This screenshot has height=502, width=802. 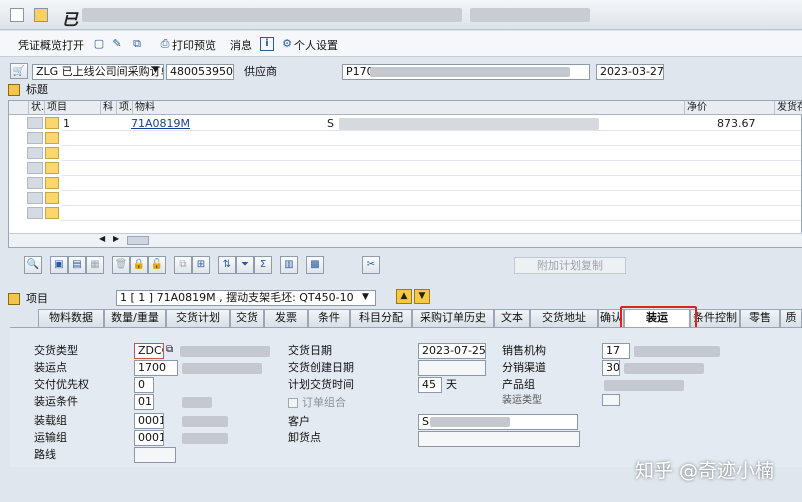 I want to click on scroll-left-icon: ◀, so click(x=102, y=238).